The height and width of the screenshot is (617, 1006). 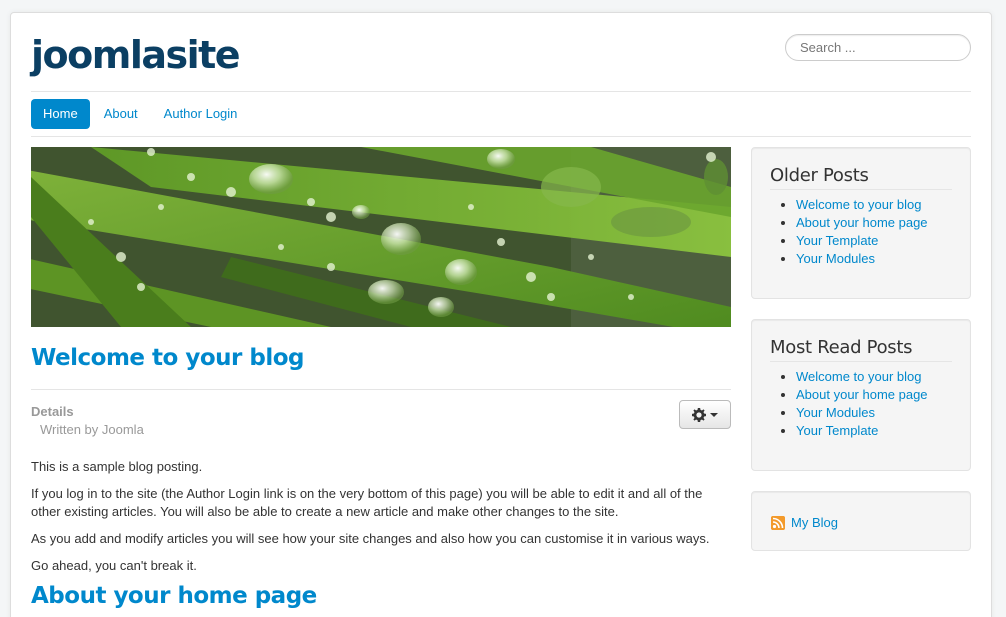 I want to click on header-divider, so click(x=501, y=91).